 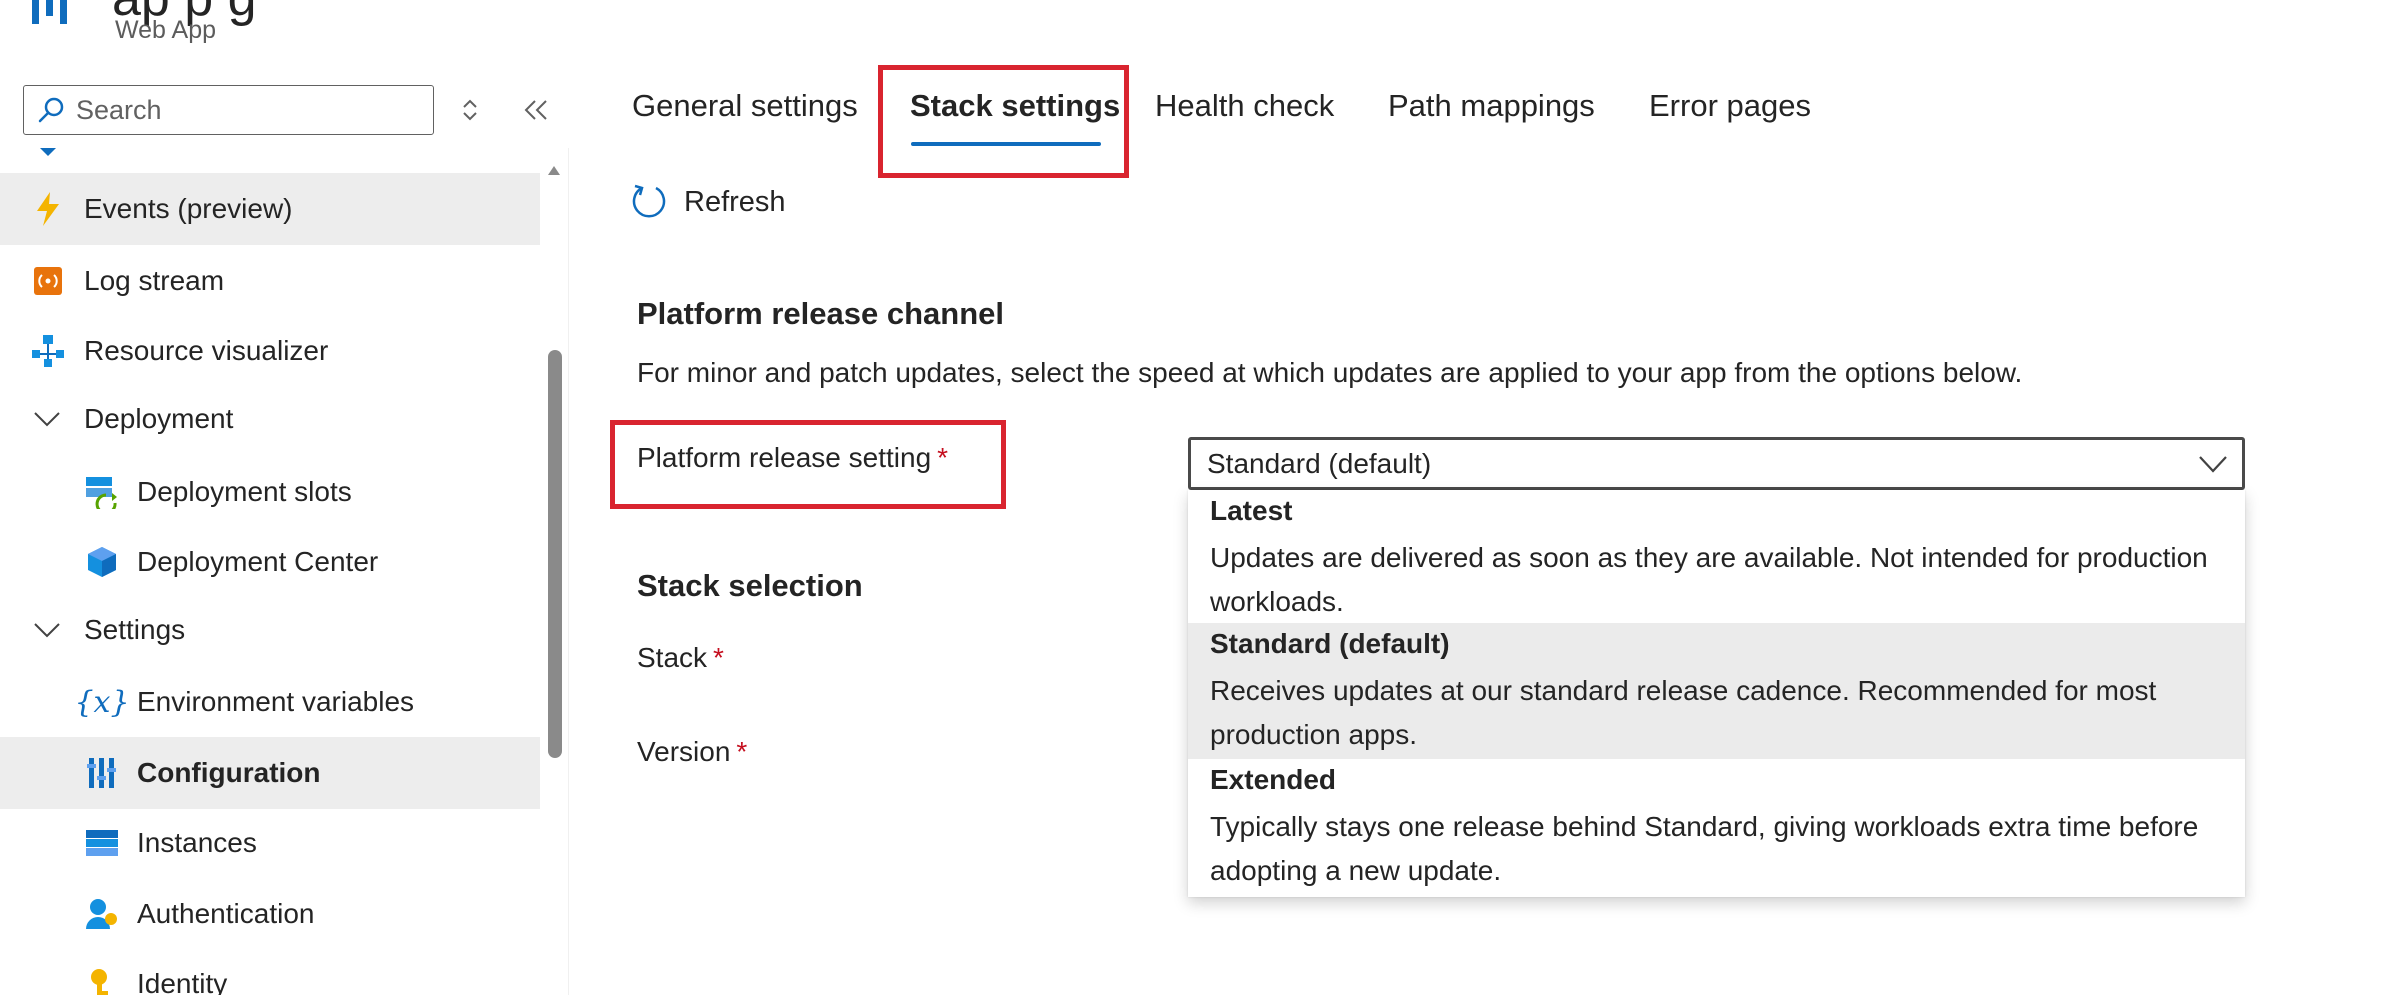 I want to click on collapse-sidebar-icon, so click(x=536, y=110).